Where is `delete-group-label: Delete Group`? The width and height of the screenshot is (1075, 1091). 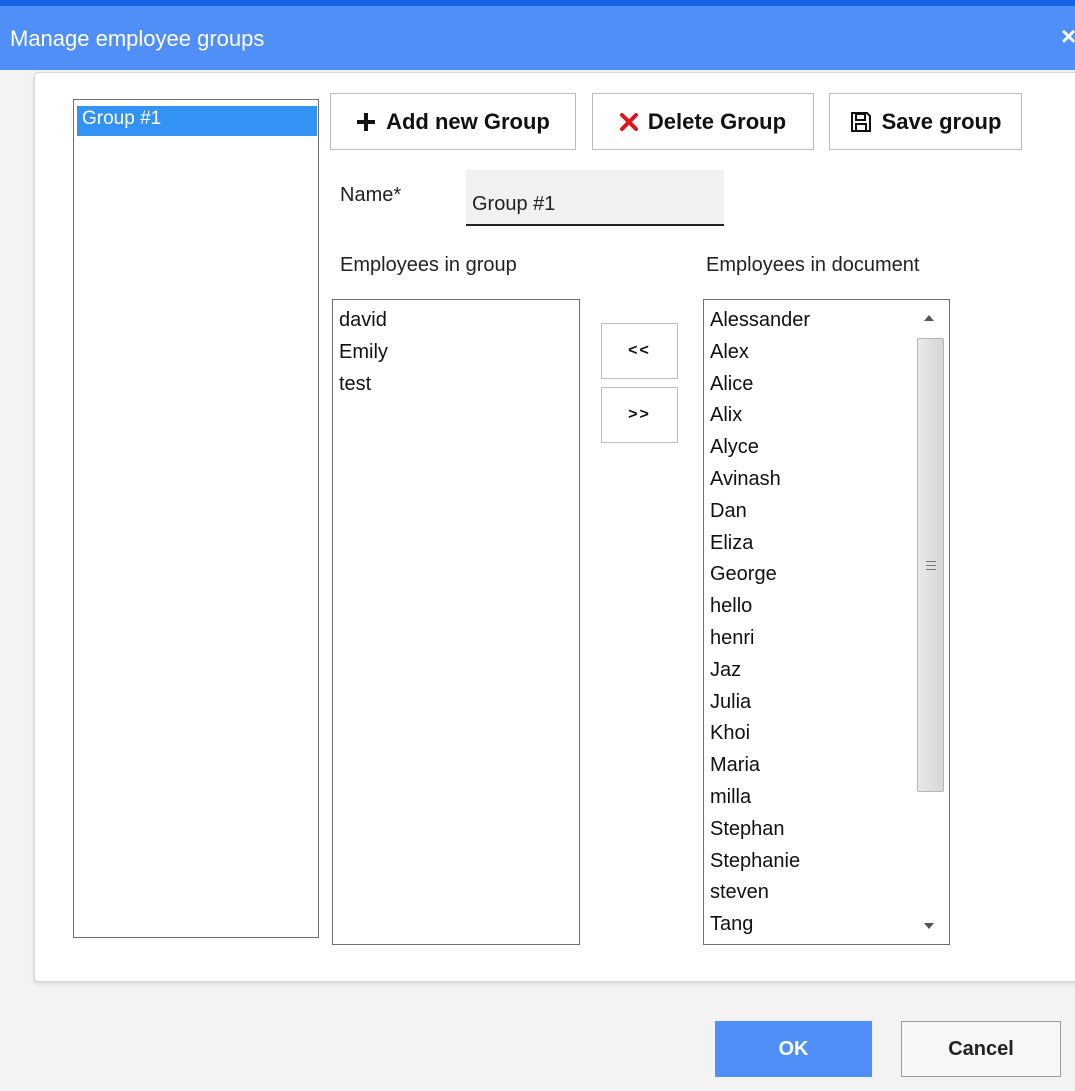 delete-group-label: Delete Group is located at coordinates (717, 121).